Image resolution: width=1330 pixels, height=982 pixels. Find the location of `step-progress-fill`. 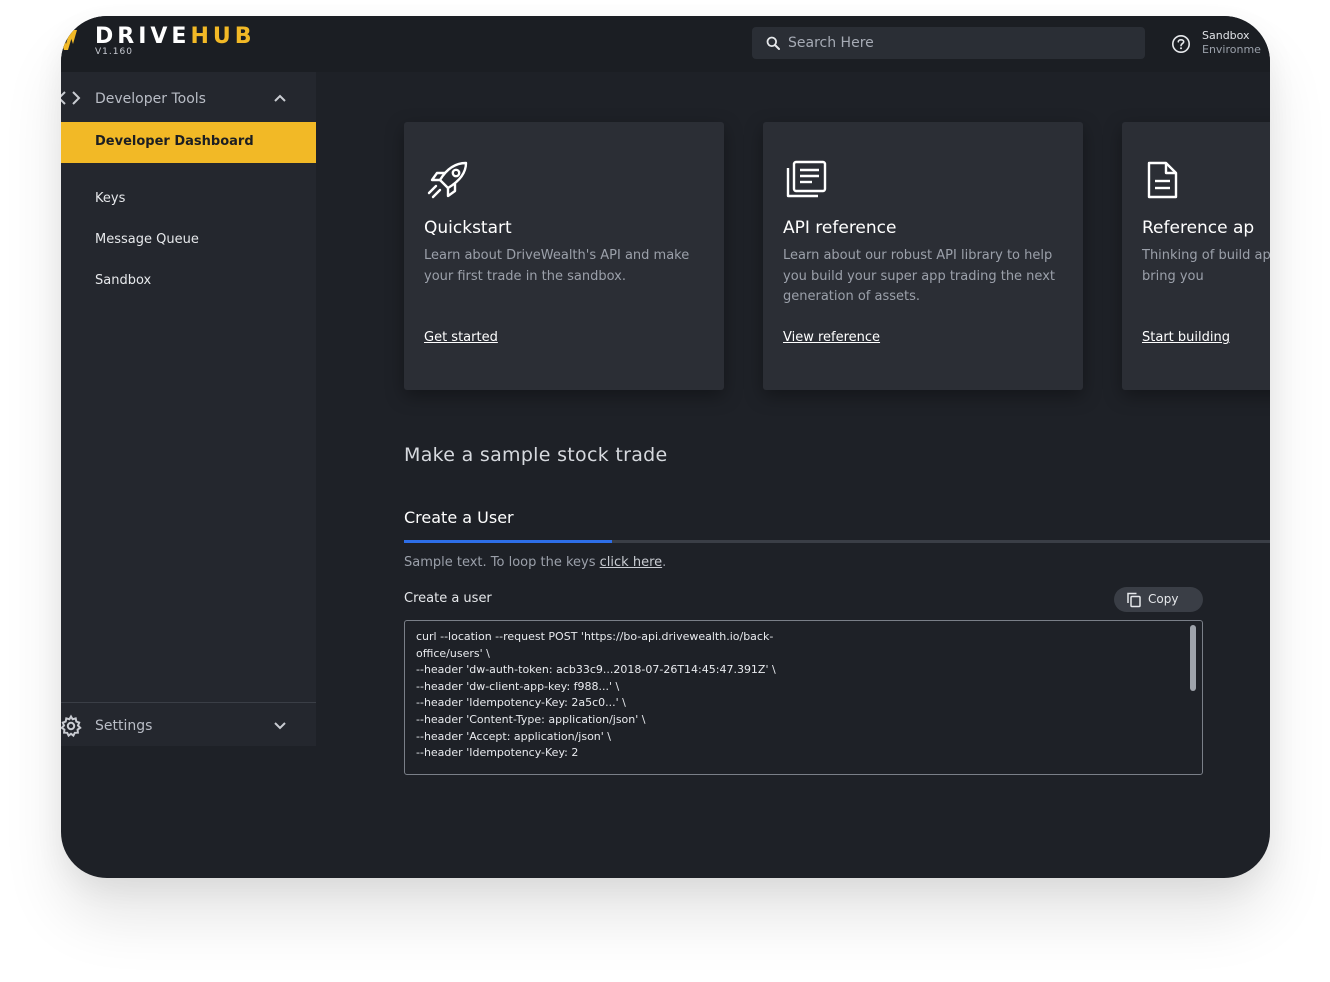

step-progress-fill is located at coordinates (508, 541).